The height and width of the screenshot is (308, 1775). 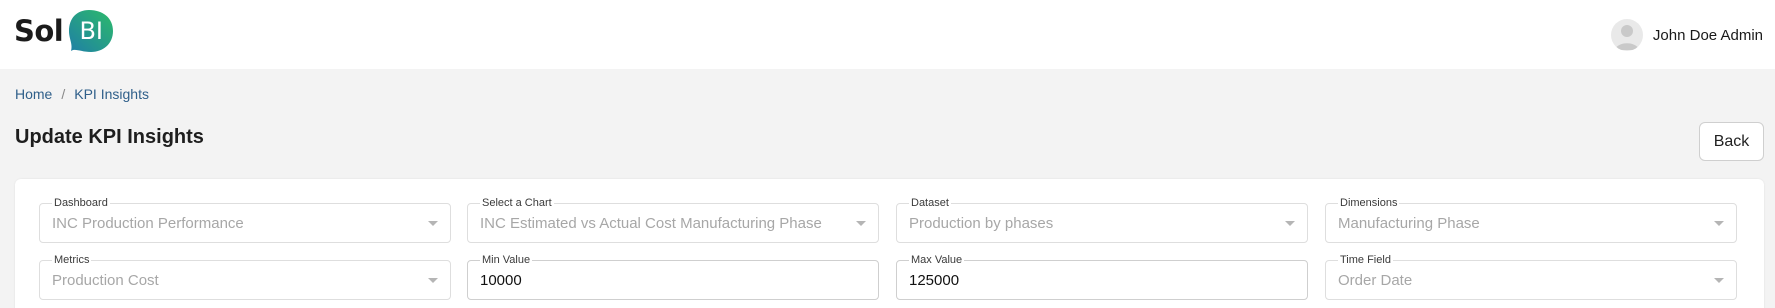 What do you see at coordinates (148, 223) in the screenshot?
I see `dashboard-value: INC Production Performance` at bounding box center [148, 223].